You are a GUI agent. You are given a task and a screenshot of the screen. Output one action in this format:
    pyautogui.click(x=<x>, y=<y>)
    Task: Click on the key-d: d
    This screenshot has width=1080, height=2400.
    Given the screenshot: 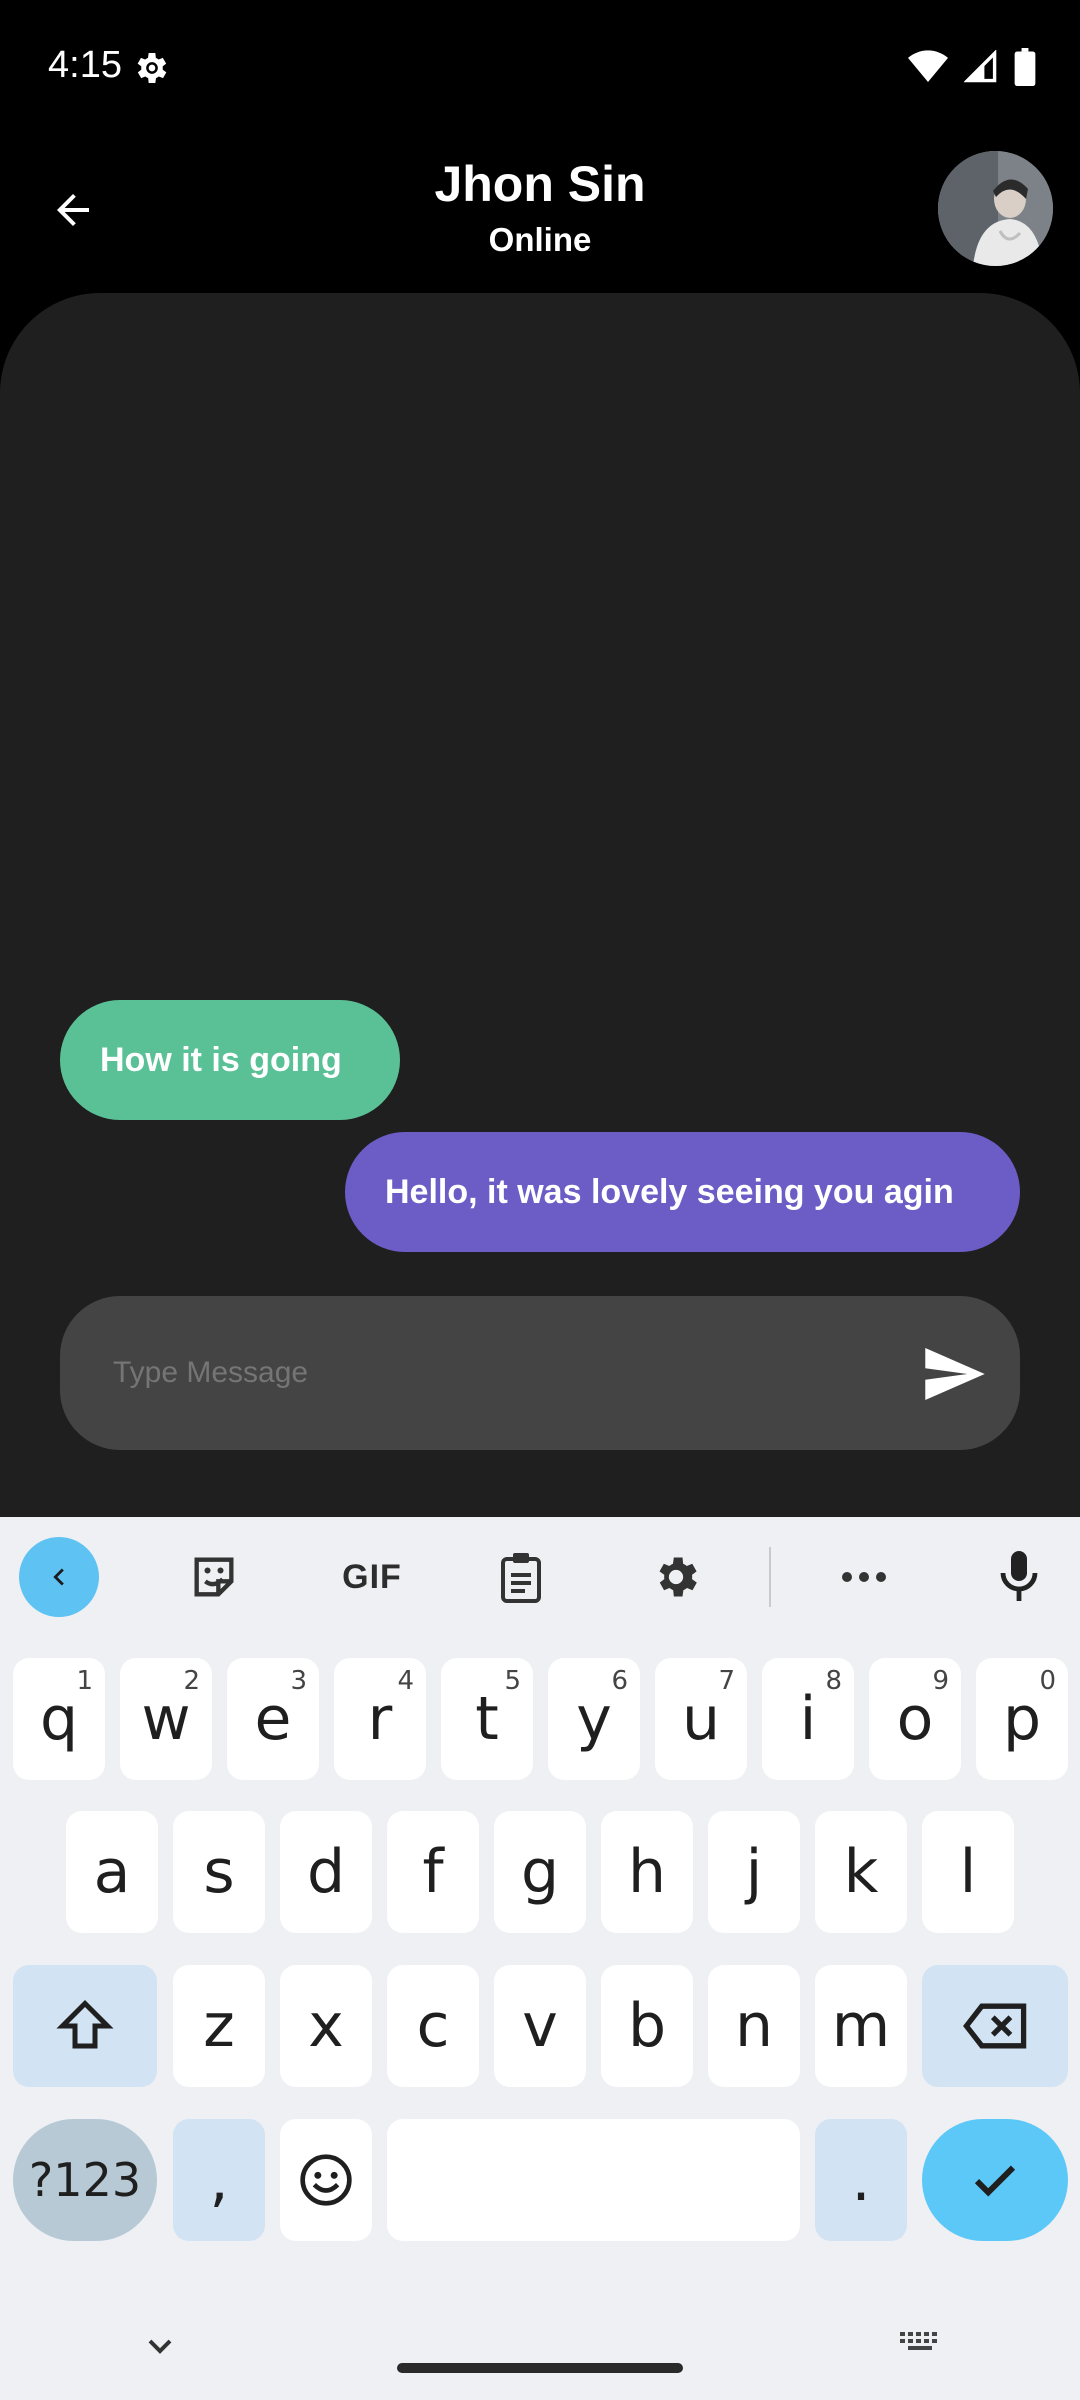 What is the action you would take?
    pyautogui.click(x=326, y=1872)
    